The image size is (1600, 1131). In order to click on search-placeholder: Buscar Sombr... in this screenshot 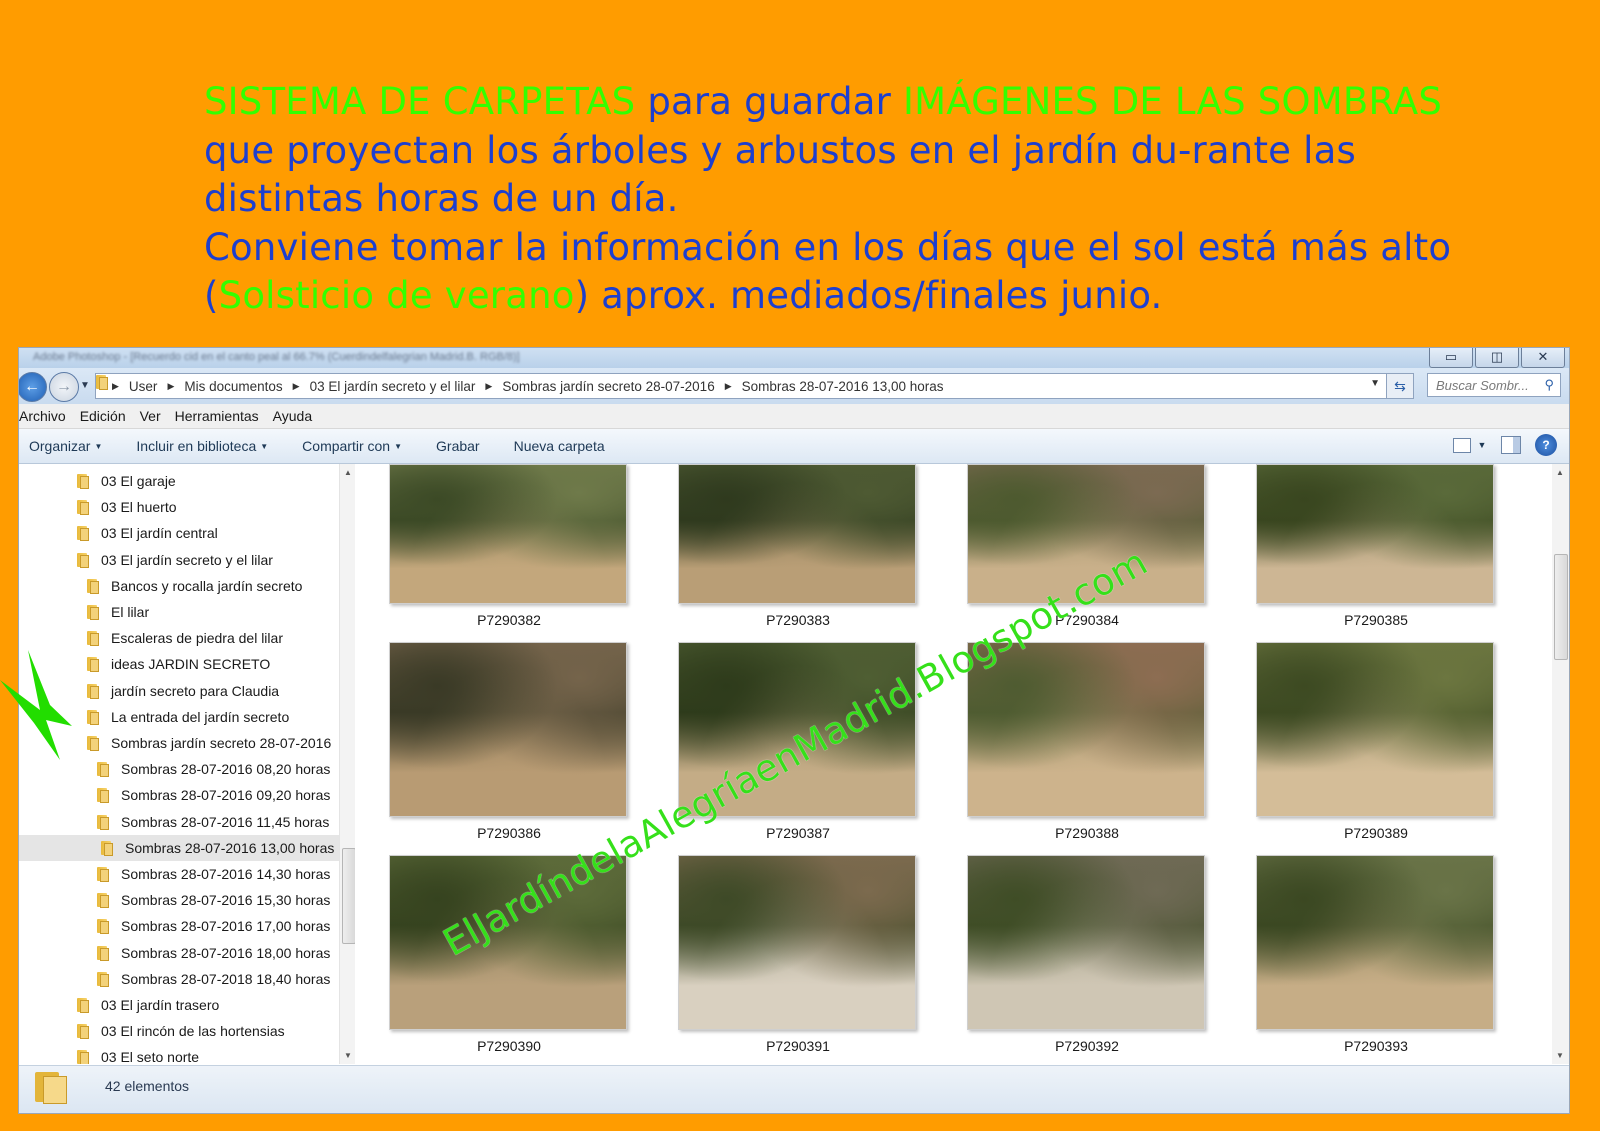, I will do `click(1482, 385)`.